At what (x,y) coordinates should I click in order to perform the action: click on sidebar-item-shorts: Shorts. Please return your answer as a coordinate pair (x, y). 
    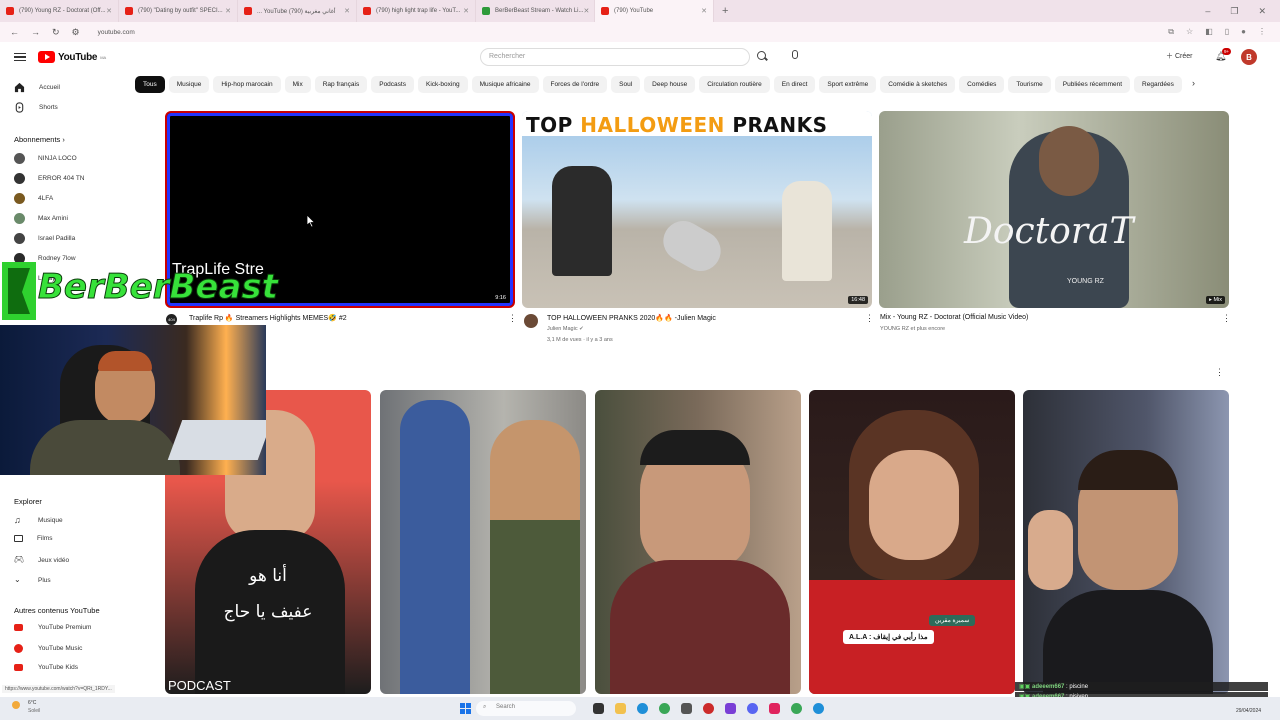
    Looking at the image, I should click on (36, 107).